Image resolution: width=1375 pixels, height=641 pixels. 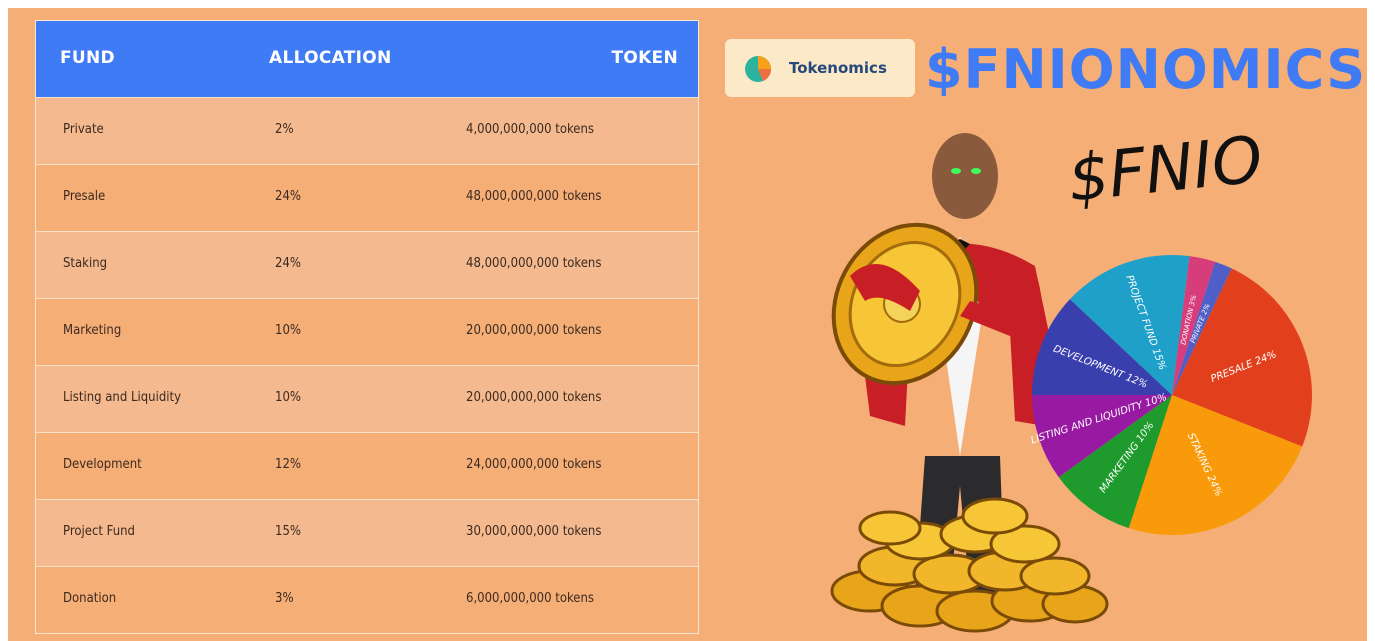 What do you see at coordinates (367, 130) in the screenshot?
I see `table-row: Private 2% 4,000,000,000 tokens` at bounding box center [367, 130].